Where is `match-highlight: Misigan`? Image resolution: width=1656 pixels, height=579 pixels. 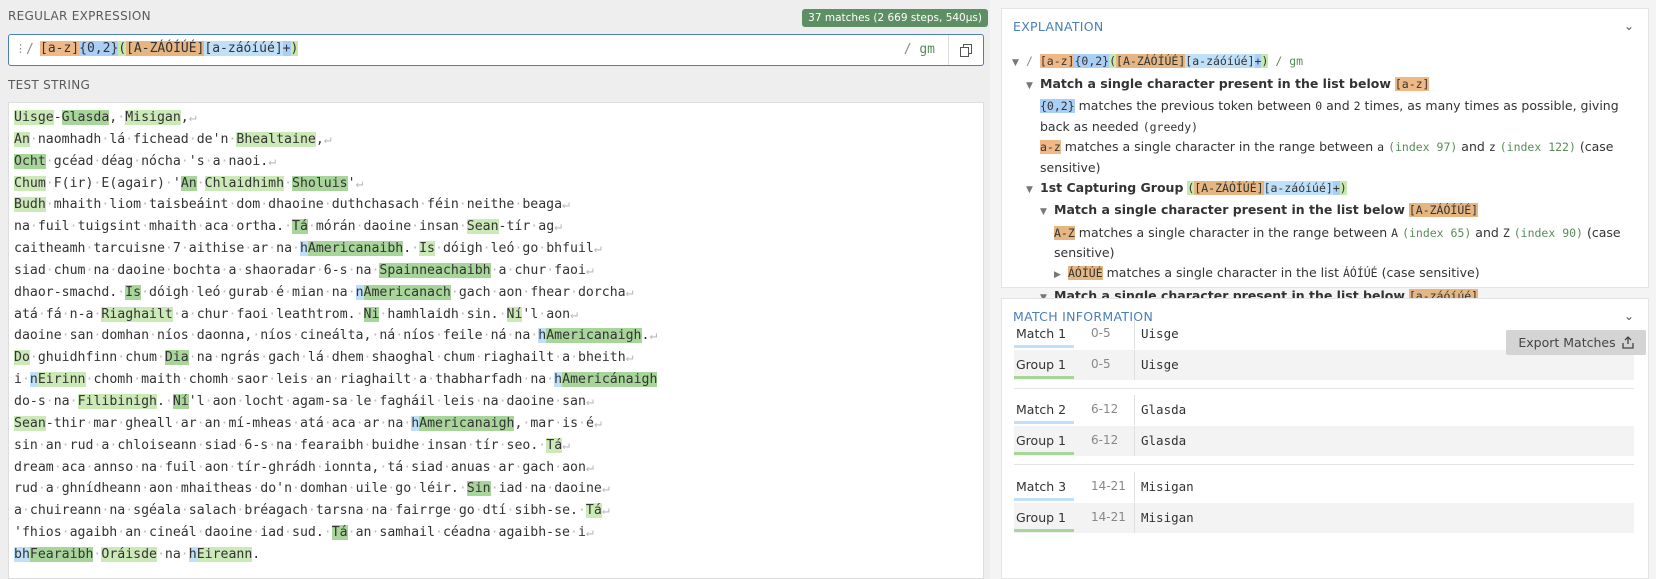 match-highlight: Misigan is located at coordinates (153, 117).